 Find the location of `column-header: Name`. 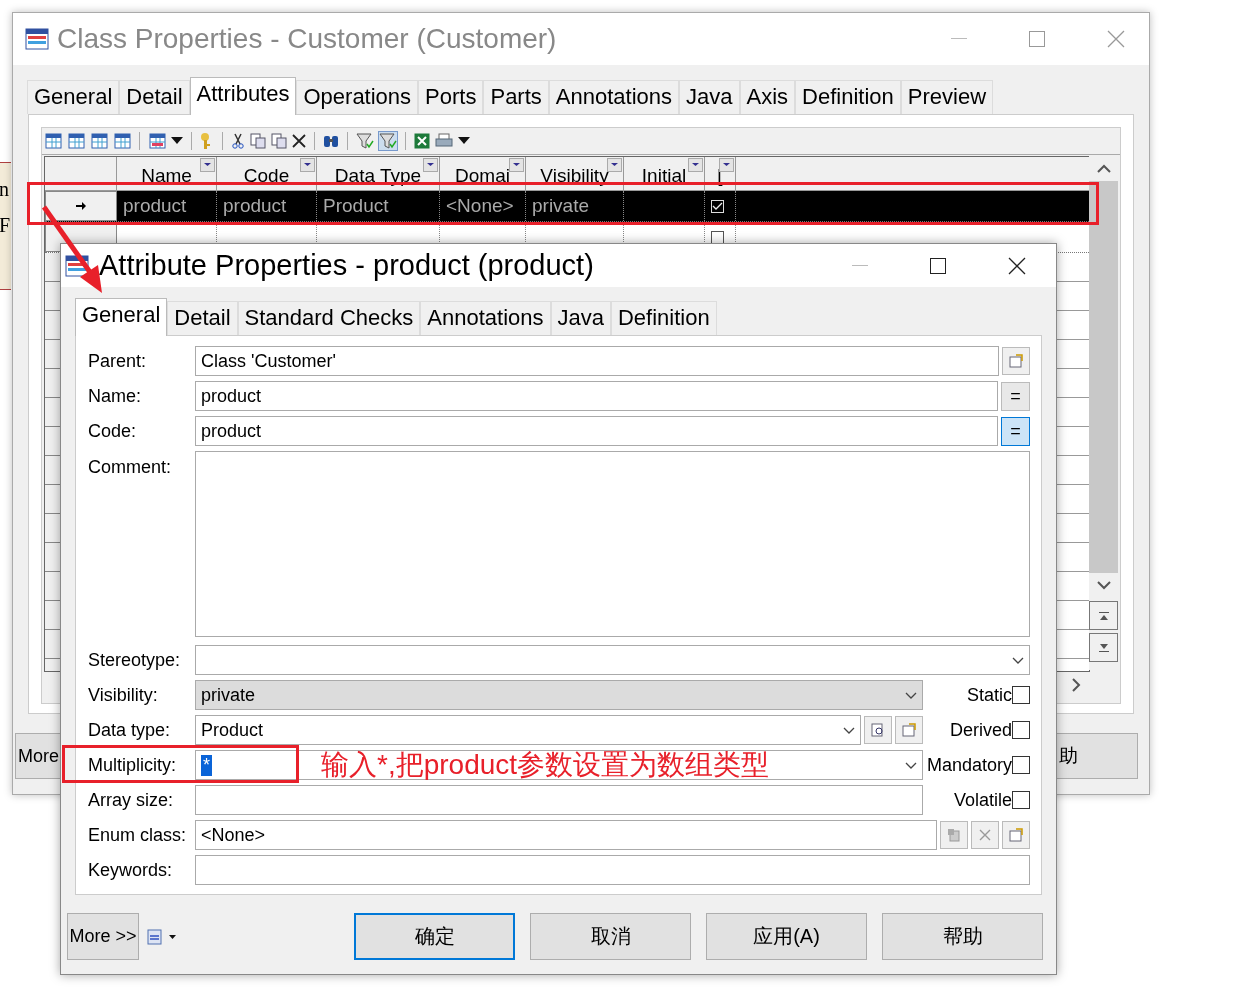

column-header: Name is located at coordinates (166, 176).